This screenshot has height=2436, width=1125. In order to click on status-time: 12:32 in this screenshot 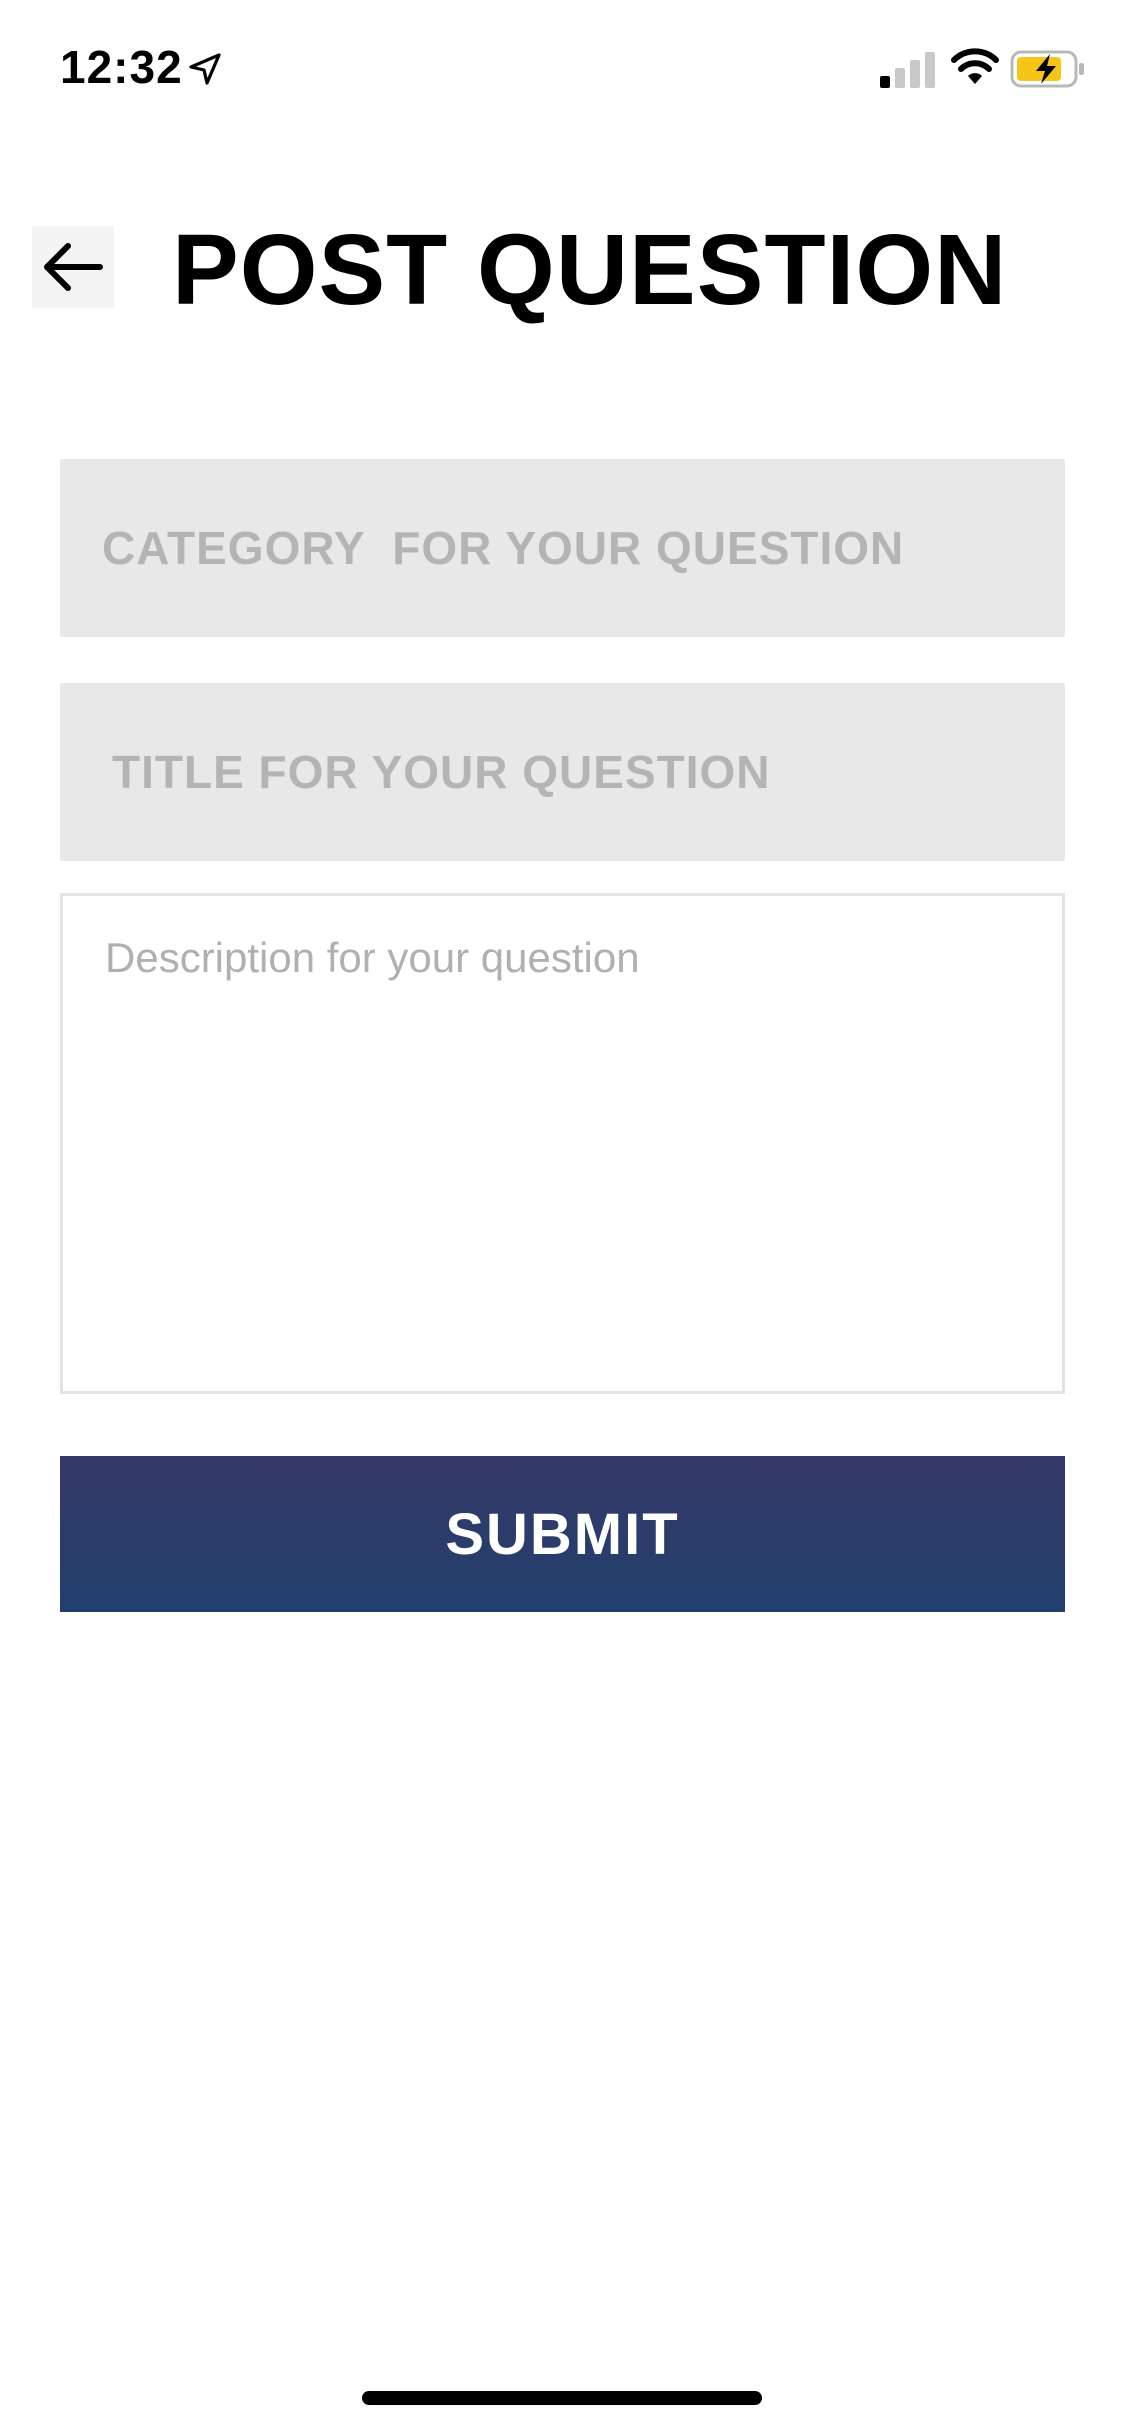, I will do `click(121, 67)`.